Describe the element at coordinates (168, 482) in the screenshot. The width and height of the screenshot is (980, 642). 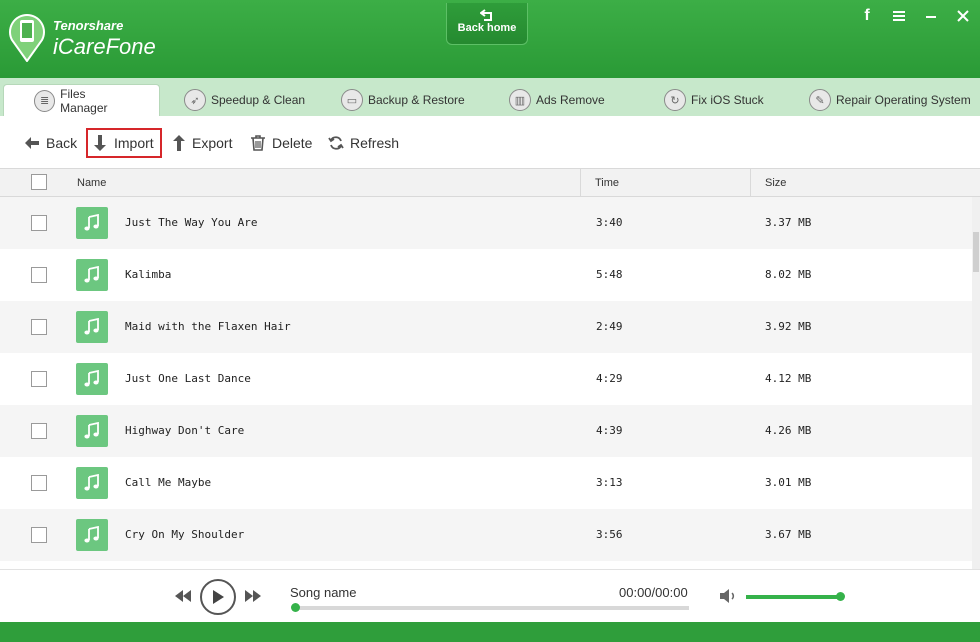
I see `file-name: Call Me Maybe` at that location.